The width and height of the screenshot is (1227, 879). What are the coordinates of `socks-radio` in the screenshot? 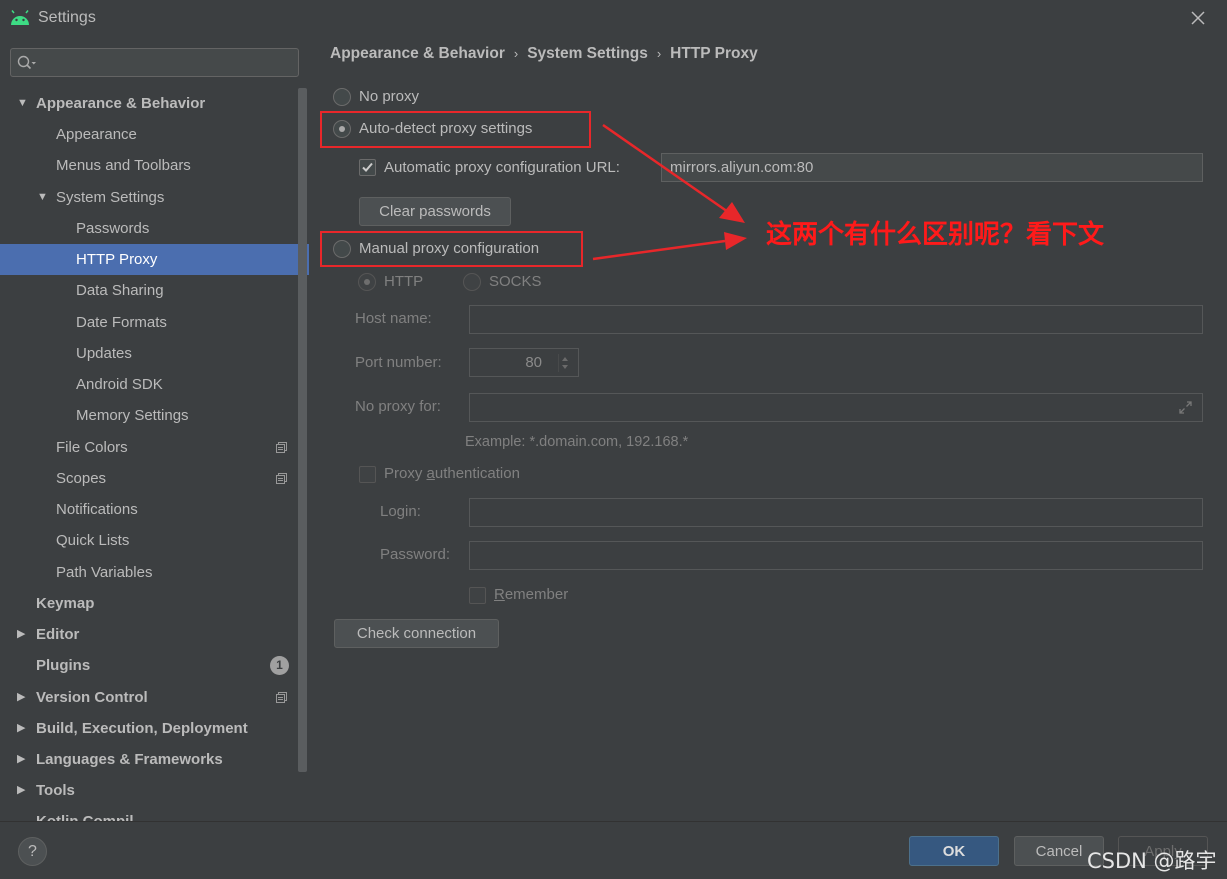 It's located at (472, 282).